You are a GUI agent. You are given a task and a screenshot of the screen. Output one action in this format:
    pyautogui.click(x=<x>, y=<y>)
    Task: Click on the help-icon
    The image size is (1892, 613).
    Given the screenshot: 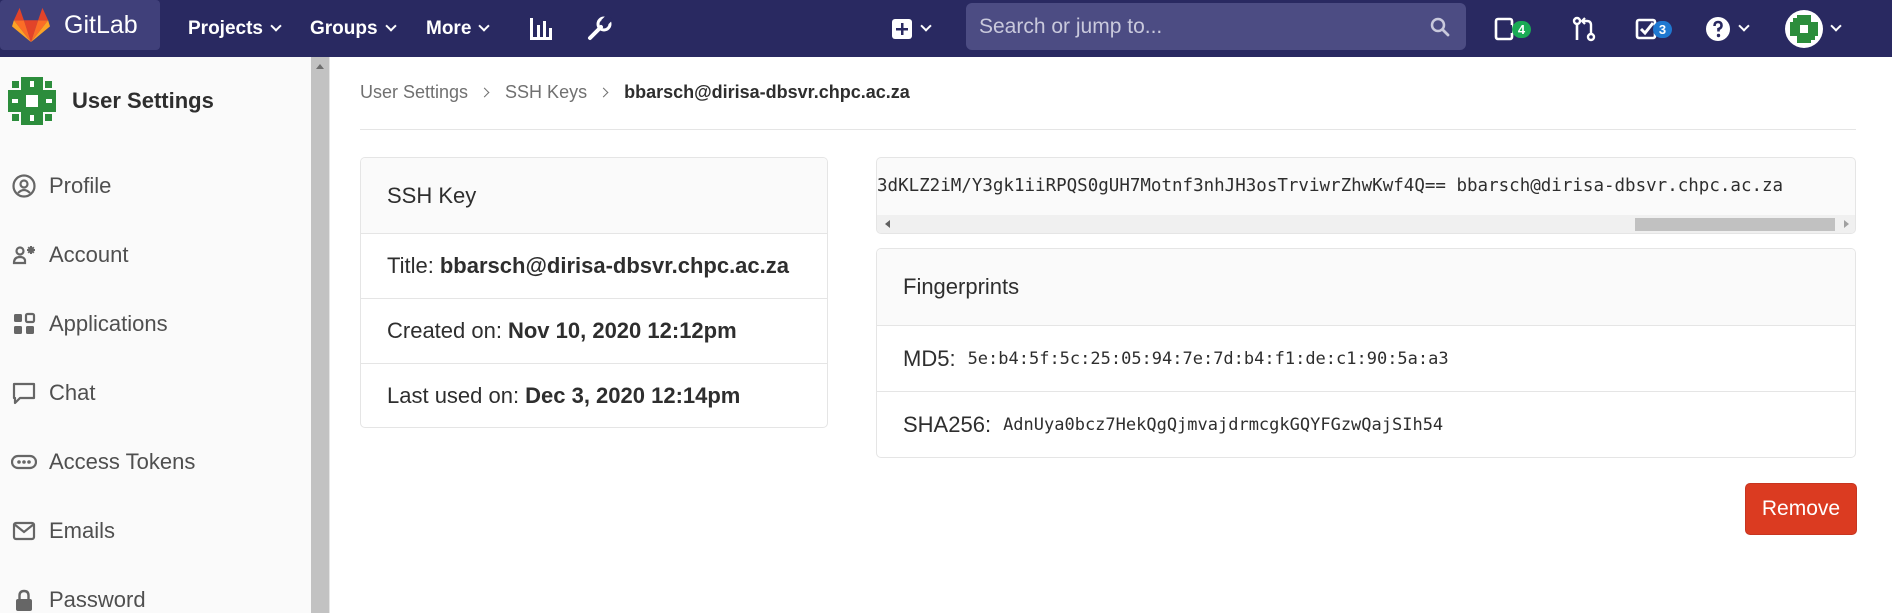 What is the action you would take?
    pyautogui.click(x=1718, y=28)
    